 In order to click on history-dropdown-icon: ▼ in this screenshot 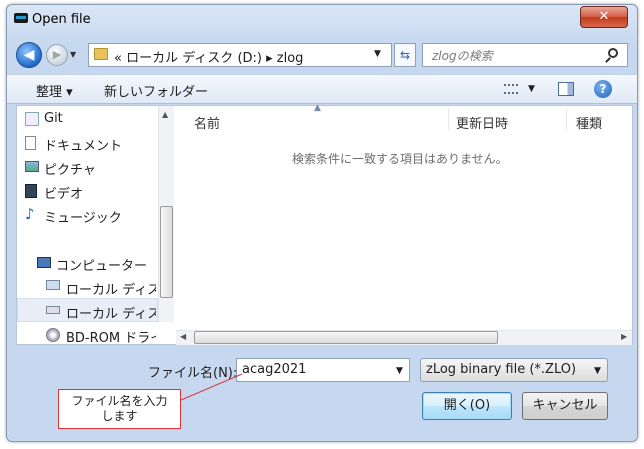, I will do `click(73, 54)`.